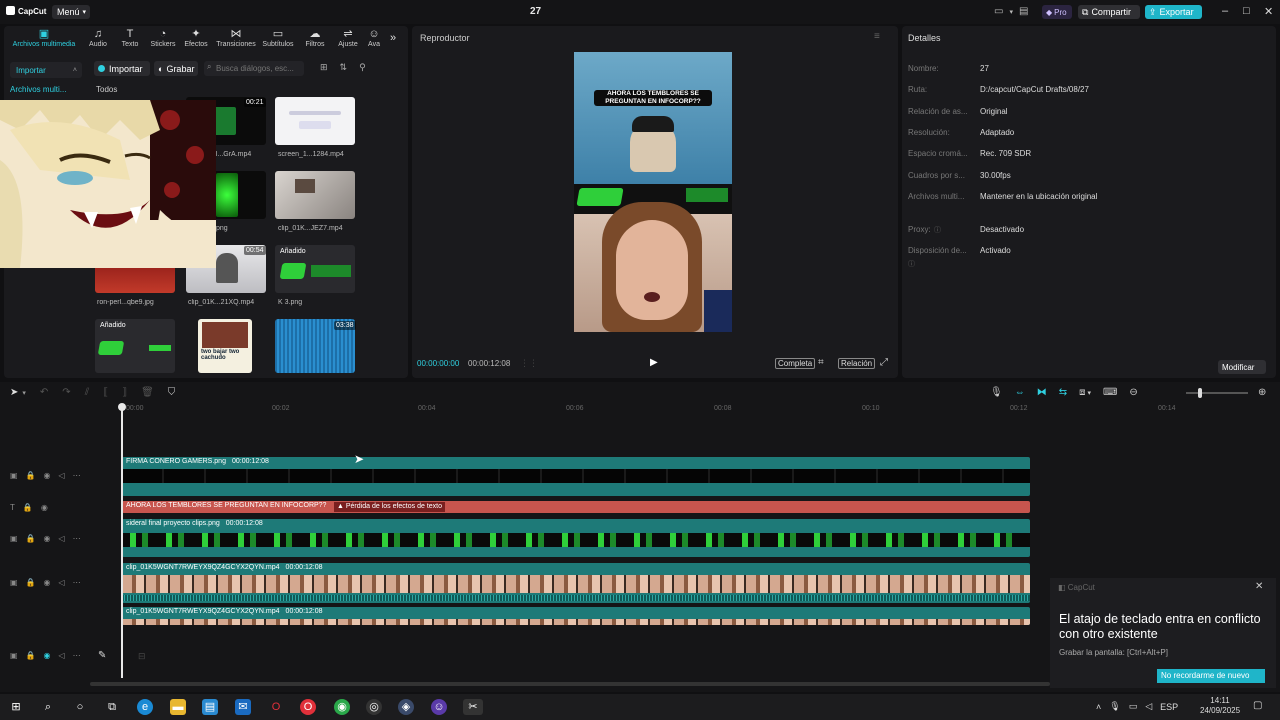 The width and height of the screenshot is (1280, 720). I want to click on playhead-handle, so click(122, 407).